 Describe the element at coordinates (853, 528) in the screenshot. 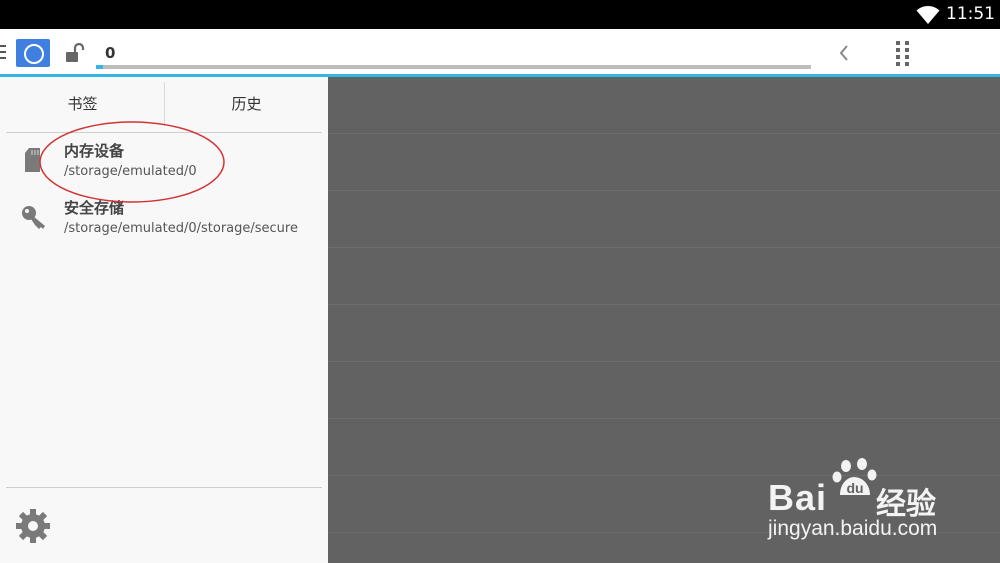

I see `watermark-url: jingyan.baidu.com` at that location.